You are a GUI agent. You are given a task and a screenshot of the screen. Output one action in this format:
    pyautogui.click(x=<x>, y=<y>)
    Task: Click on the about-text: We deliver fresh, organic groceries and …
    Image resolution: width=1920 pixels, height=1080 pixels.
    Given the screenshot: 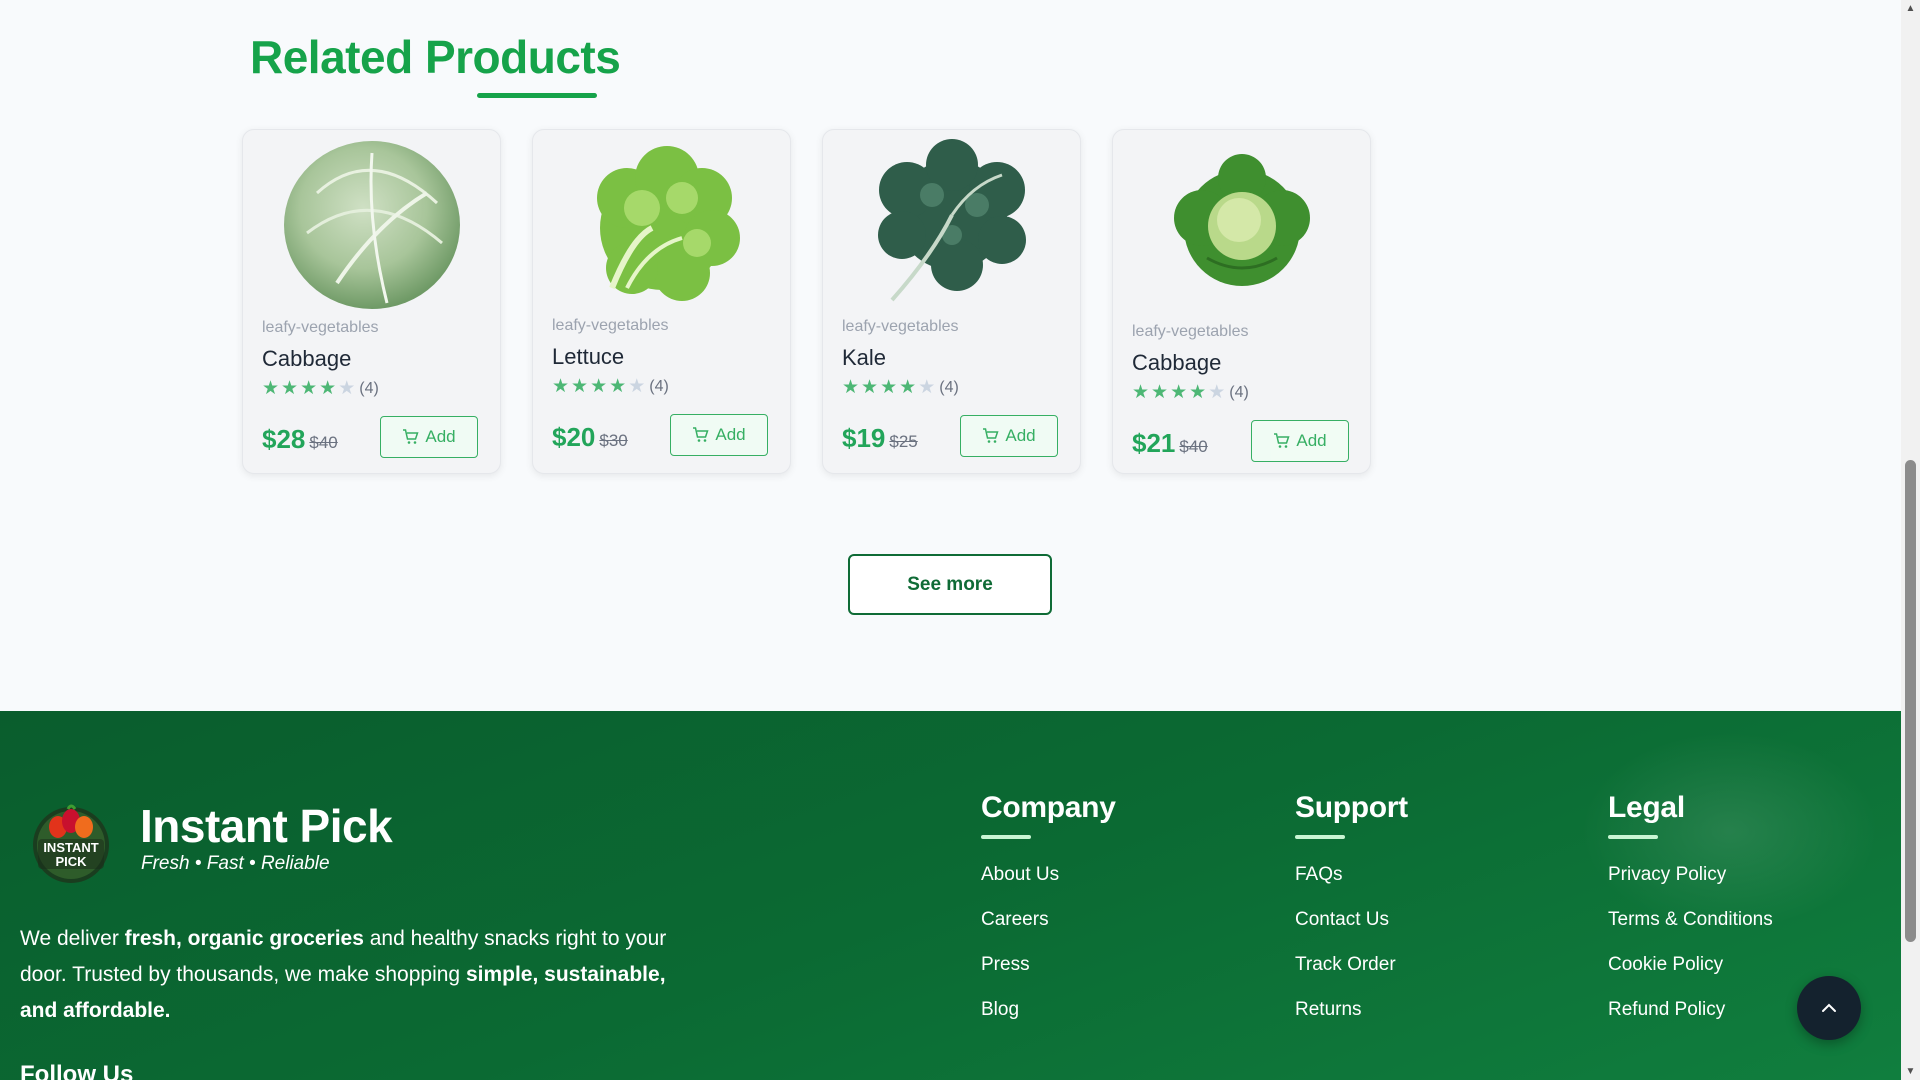 What is the action you would take?
    pyautogui.click(x=343, y=974)
    